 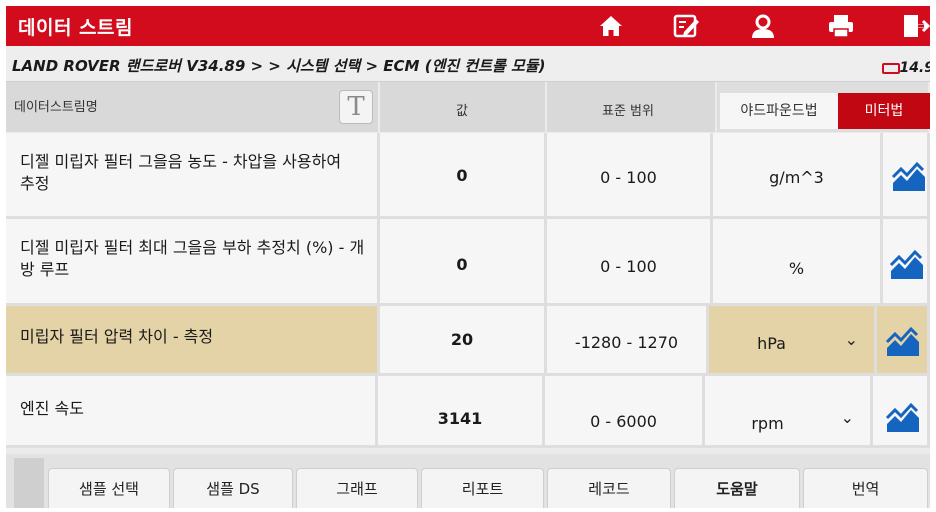 What do you see at coordinates (193, 341) in the screenshot?
I see `table-row-name: 미립자 필터 압력 차이 - 측정` at bounding box center [193, 341].